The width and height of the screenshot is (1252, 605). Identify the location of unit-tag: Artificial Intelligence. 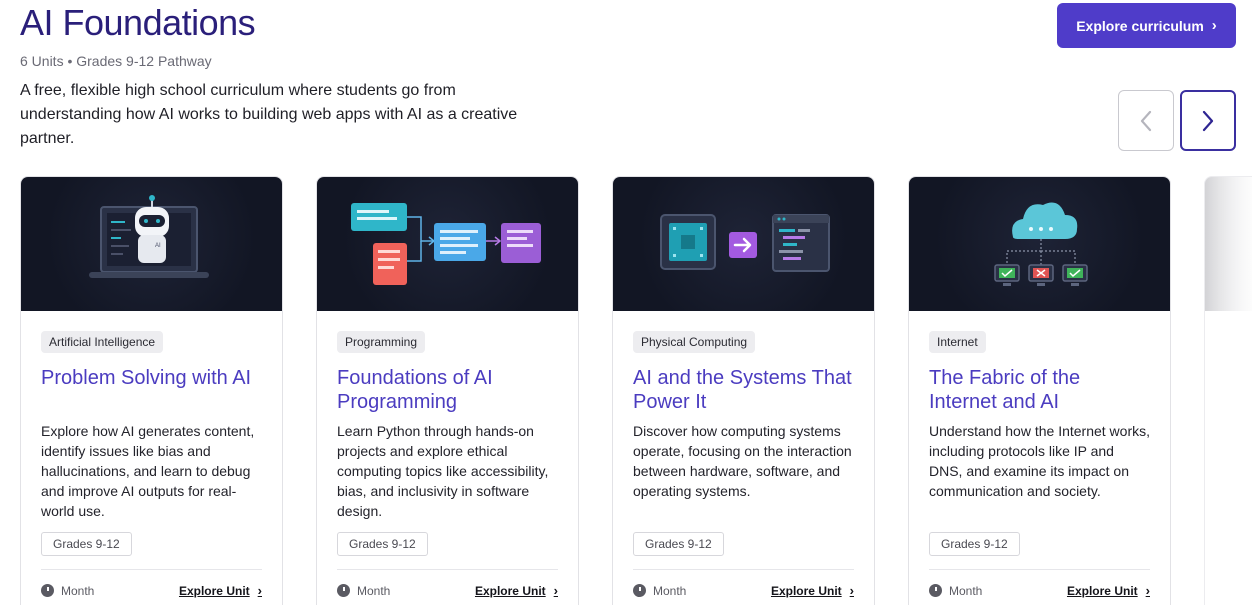
(102, 342).